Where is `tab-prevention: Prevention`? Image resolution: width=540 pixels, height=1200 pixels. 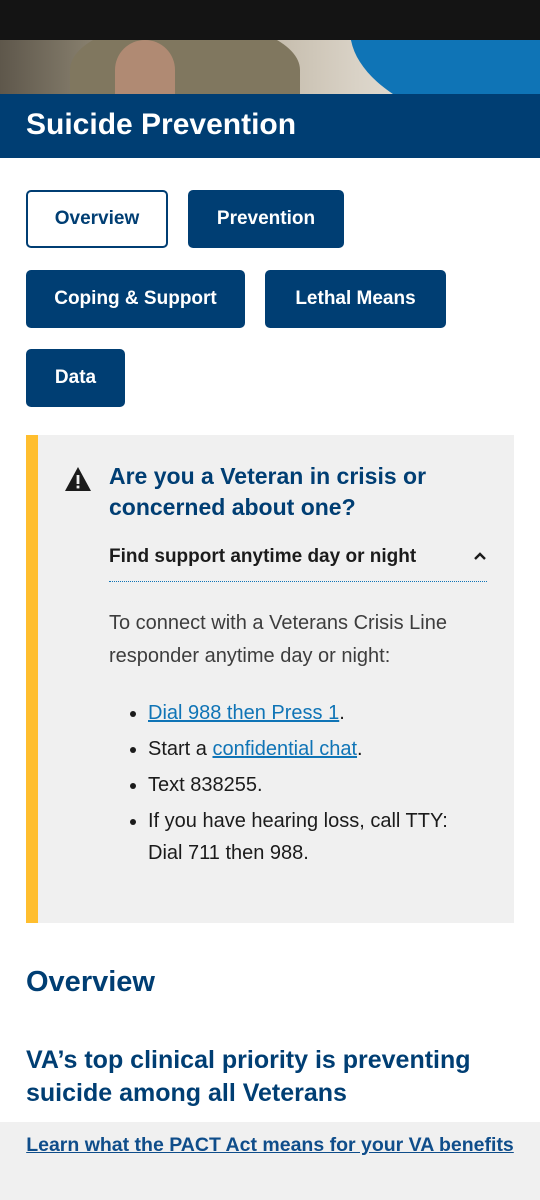 tab-prevention: Prevention is located at coordinates (266, 219).